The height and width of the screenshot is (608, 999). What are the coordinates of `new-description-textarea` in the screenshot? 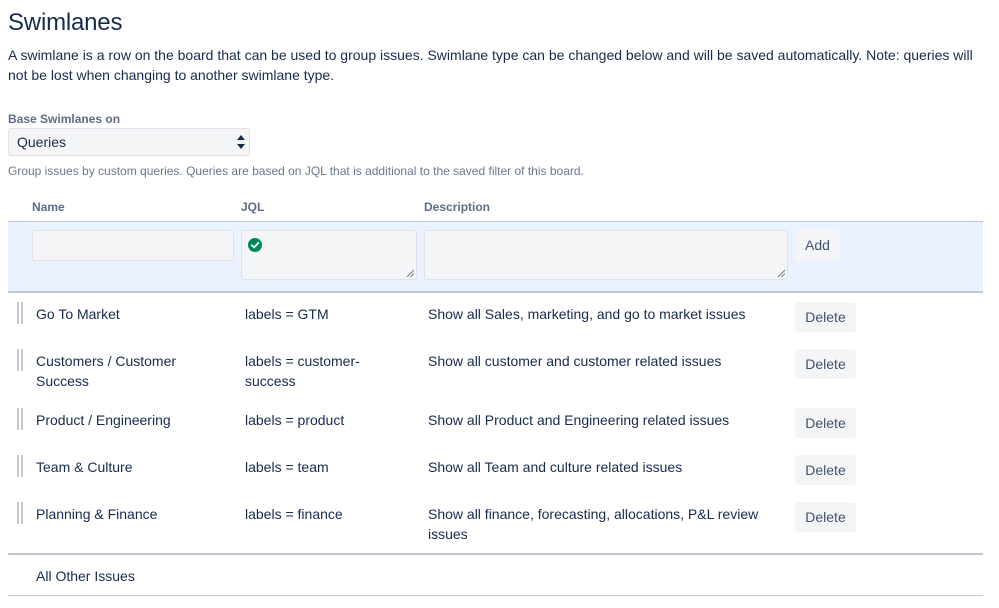 It's located at (606, 255).